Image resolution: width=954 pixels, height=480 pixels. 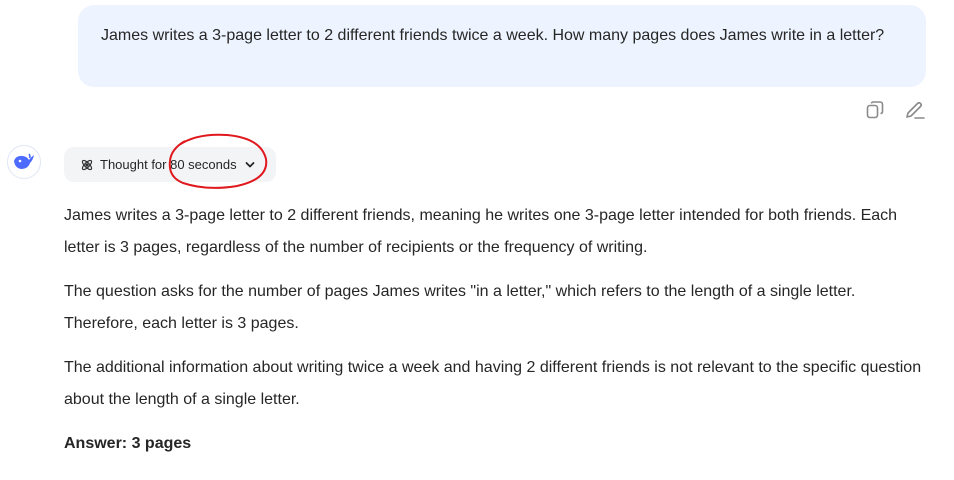 What do you see at coordinates (915, 110) in the screenshot?
I see `edit-icon` at bounding box center [915, 110].